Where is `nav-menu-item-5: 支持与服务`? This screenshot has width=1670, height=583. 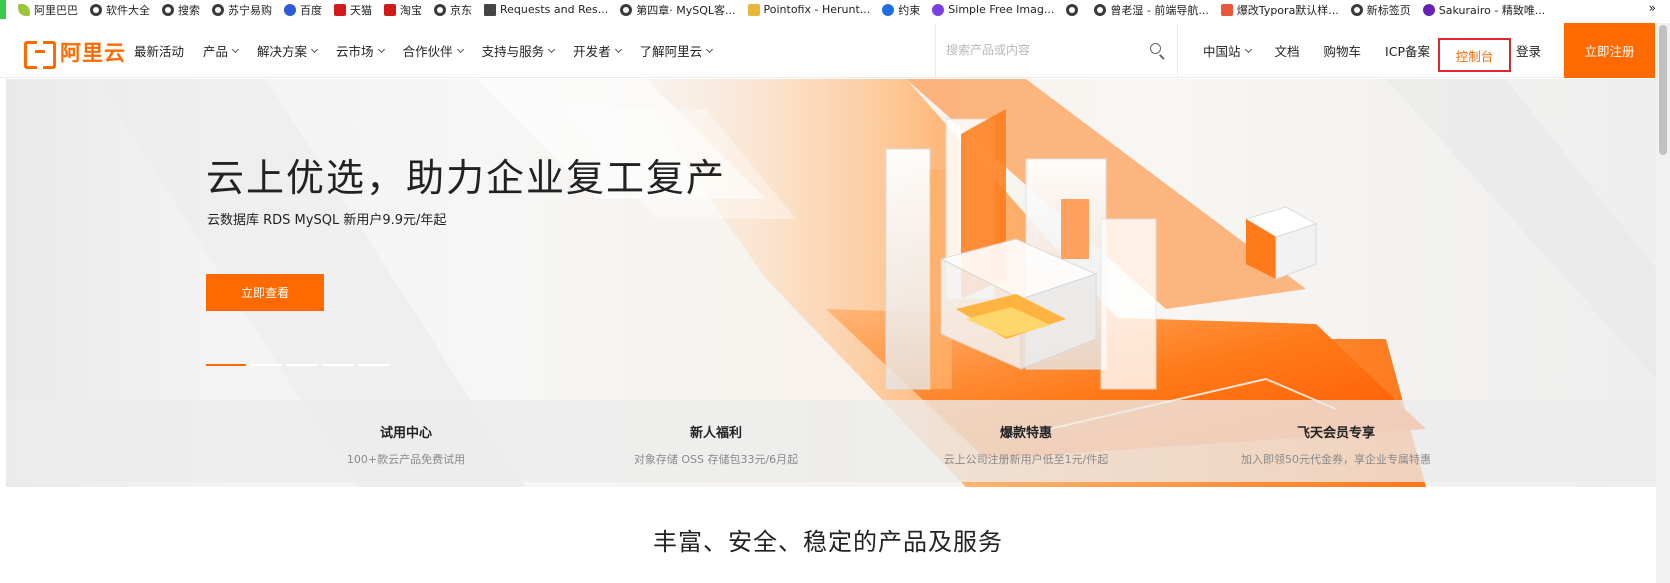
nav-menu-item-5: 支持与服务 is located at coordinates (518, 50).